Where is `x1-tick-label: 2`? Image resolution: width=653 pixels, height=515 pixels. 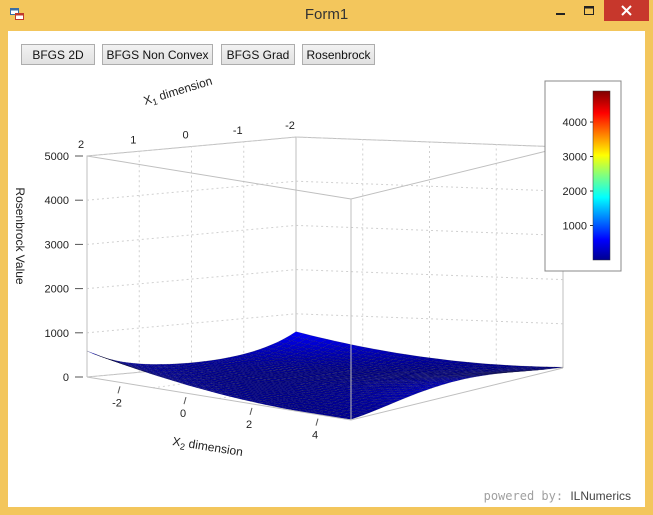
x1-tick-label: 2 is located at coordinates (81, 145).